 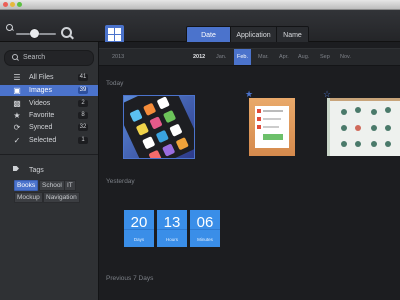 I want to click on sidebar-item-synced: ⟳ Synced 32, so click(x=49, y=127).